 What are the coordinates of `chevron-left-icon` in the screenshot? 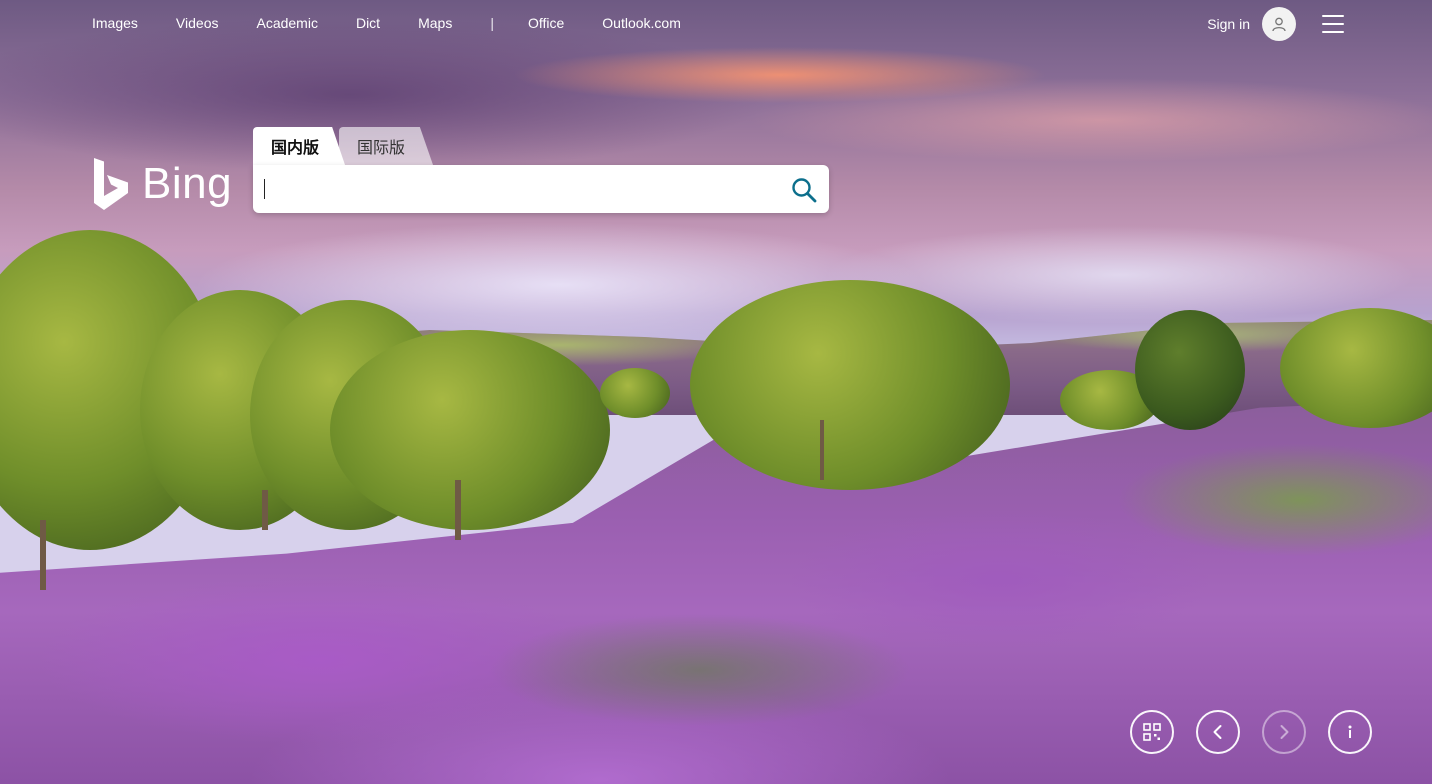 It's located at (1217, 732).